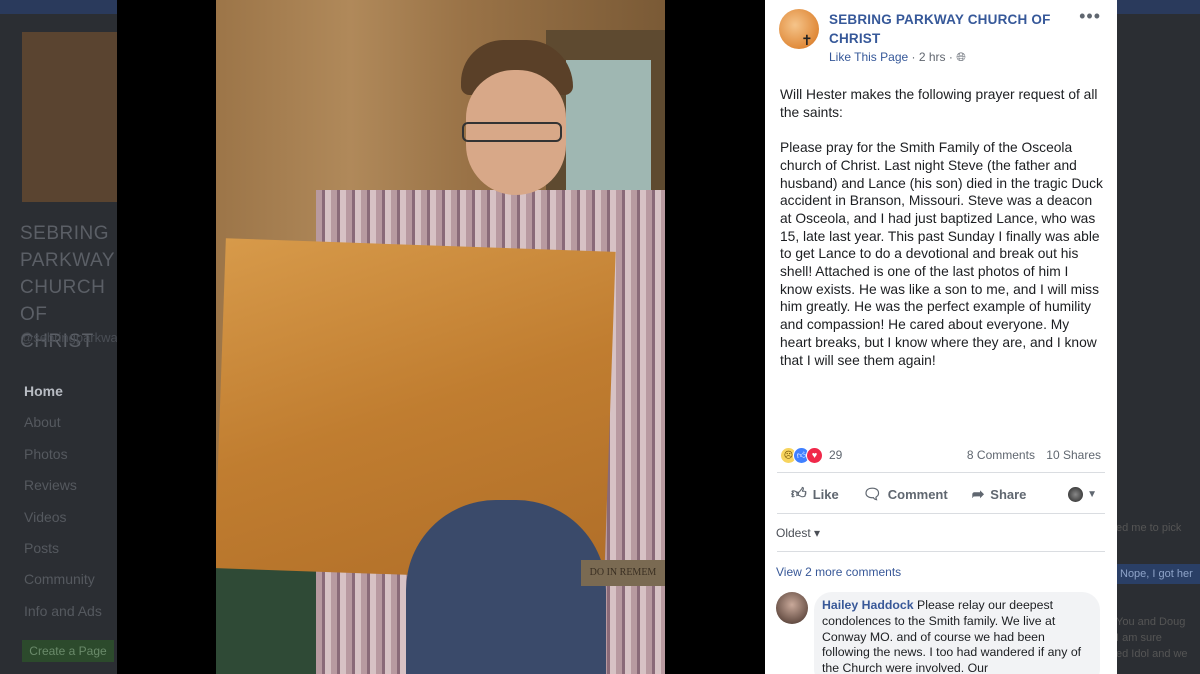 The width and height of the screenshot is (1200, 674). Describe the element at coordinates (799, 29) in the screenshot. I see `page-avatar` at that location.